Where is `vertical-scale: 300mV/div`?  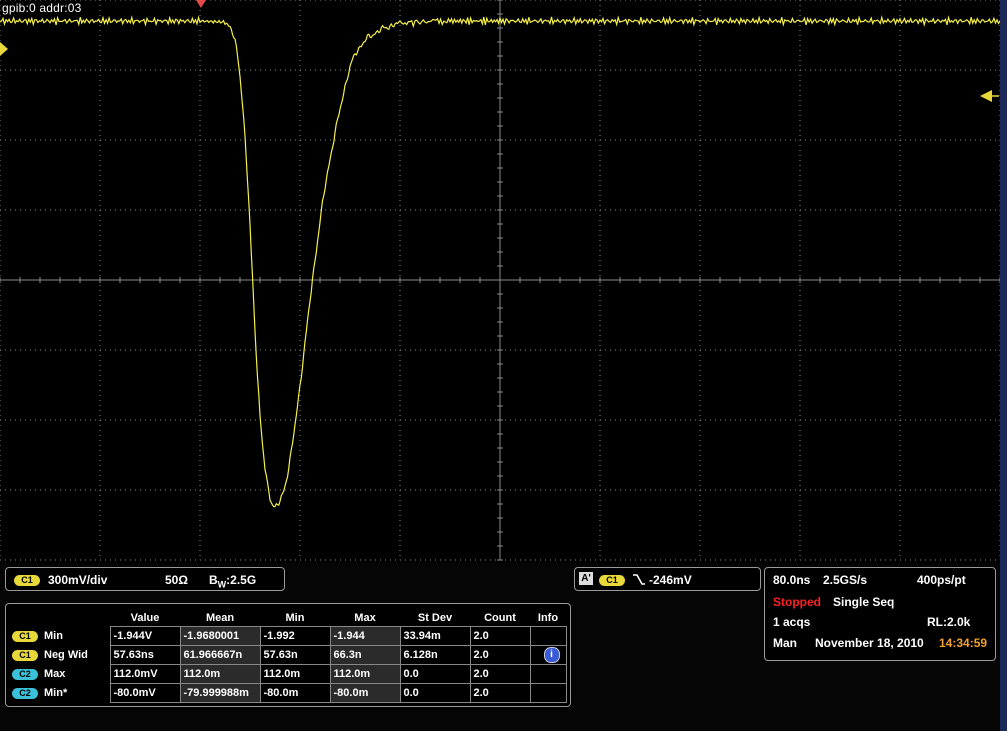
vertical-scale: 300mV/div is located at coordinates (78, 580).